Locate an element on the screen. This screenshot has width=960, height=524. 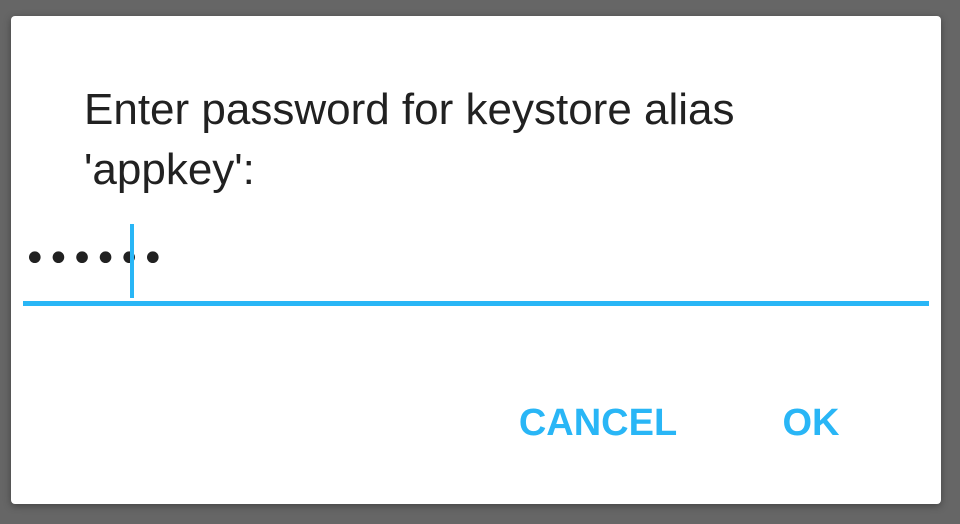
cancel-button: CANCEL is located at coordinates (598, 423).